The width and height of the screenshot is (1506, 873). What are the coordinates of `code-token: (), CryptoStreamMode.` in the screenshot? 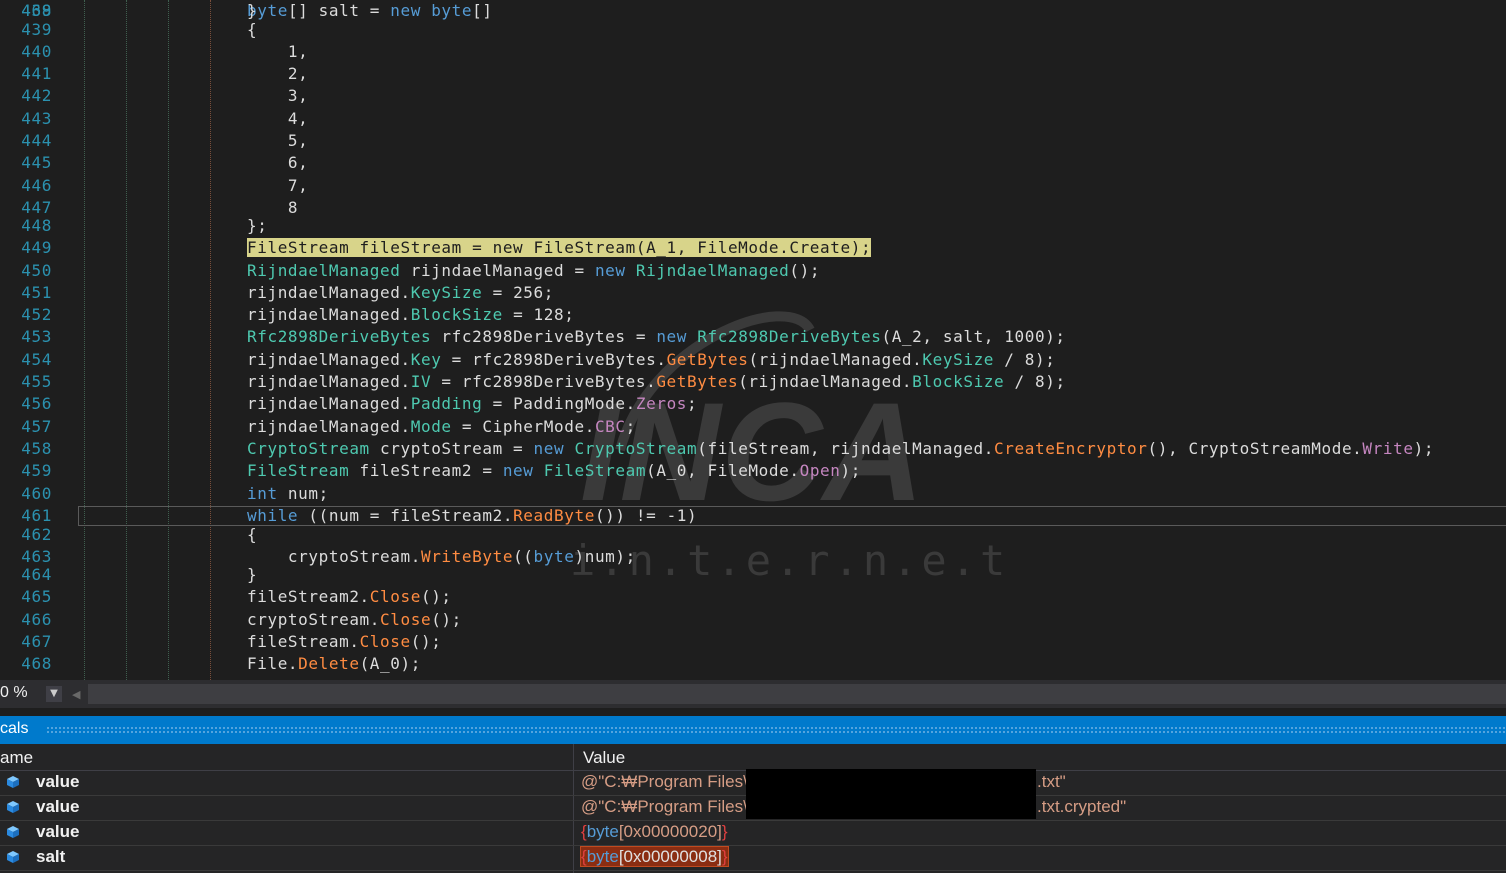 It's located at (1255, 448).